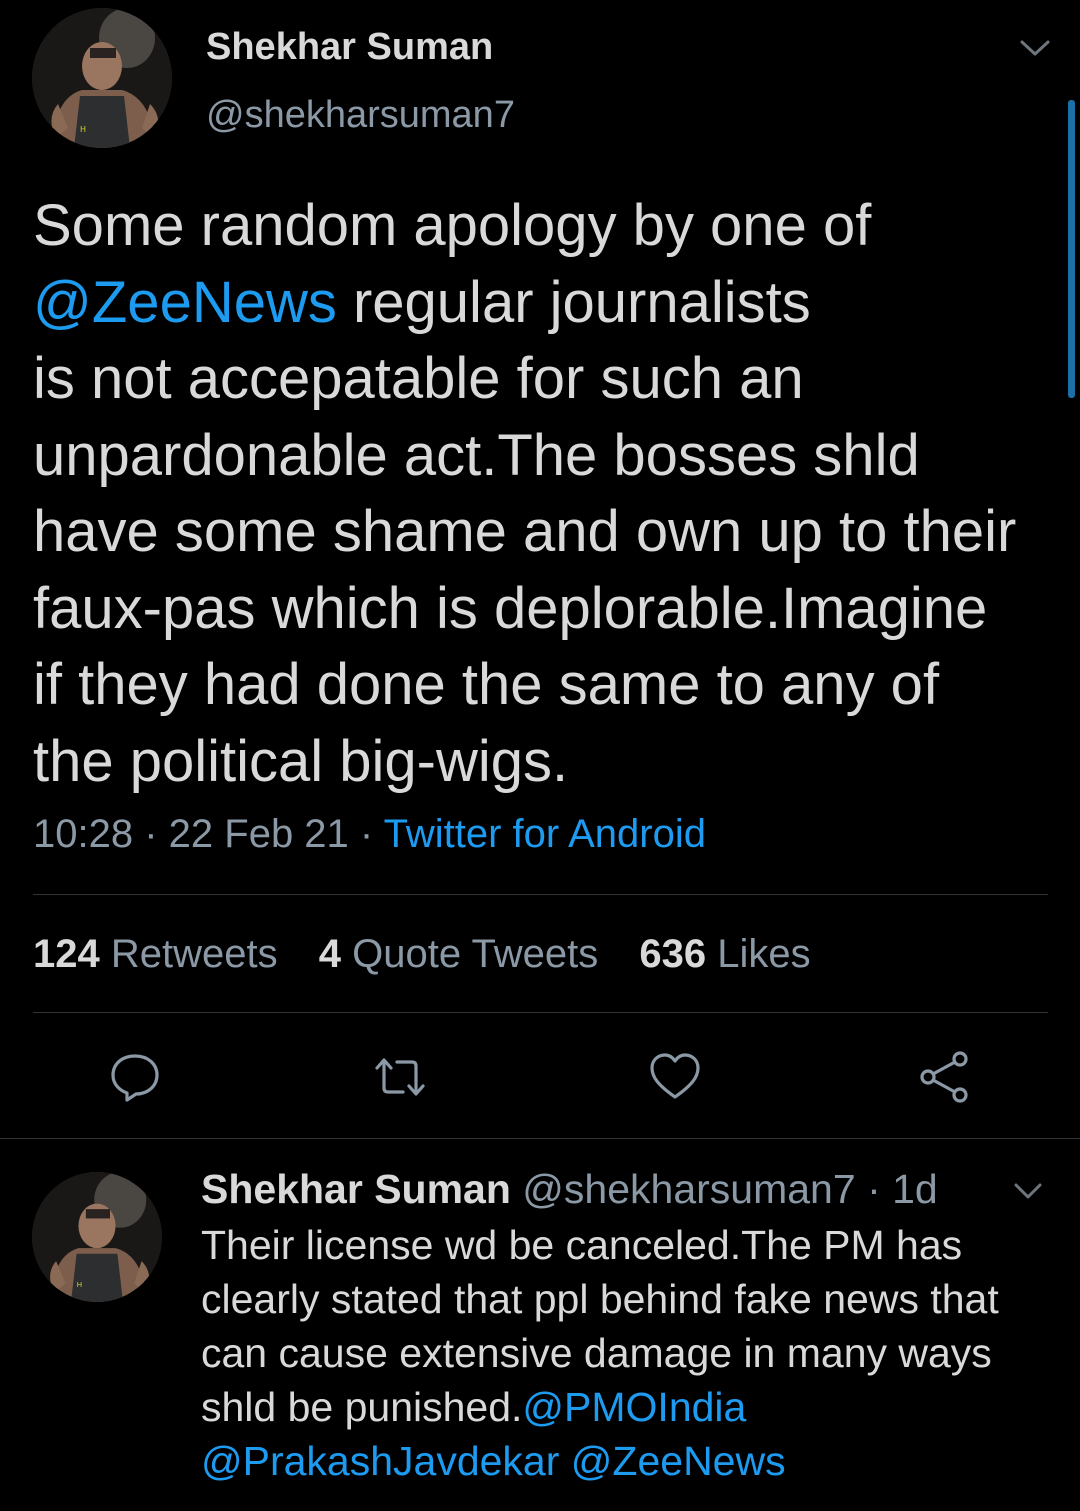 The width and height of the screenshot is (1080, 1511). Describe the element at coordinates (596, 1353) in the screenshot. I see `tweet-text-segment: can cause extensive damage in many ways` at that location.